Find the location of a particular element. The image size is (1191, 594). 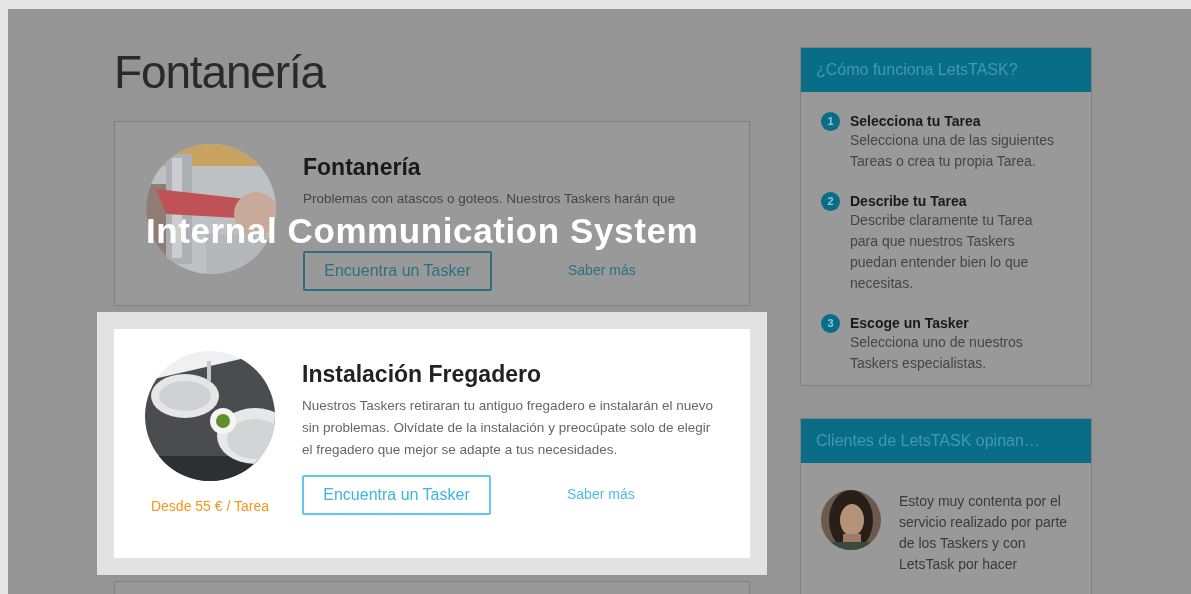

step-title: Selecciona tu Tarea is located at coordinates (916, 121).